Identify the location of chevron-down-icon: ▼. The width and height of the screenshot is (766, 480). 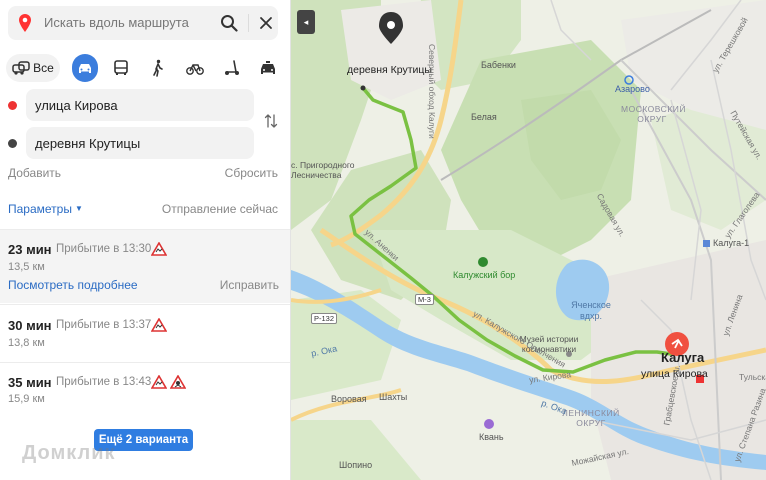
(78, 208).